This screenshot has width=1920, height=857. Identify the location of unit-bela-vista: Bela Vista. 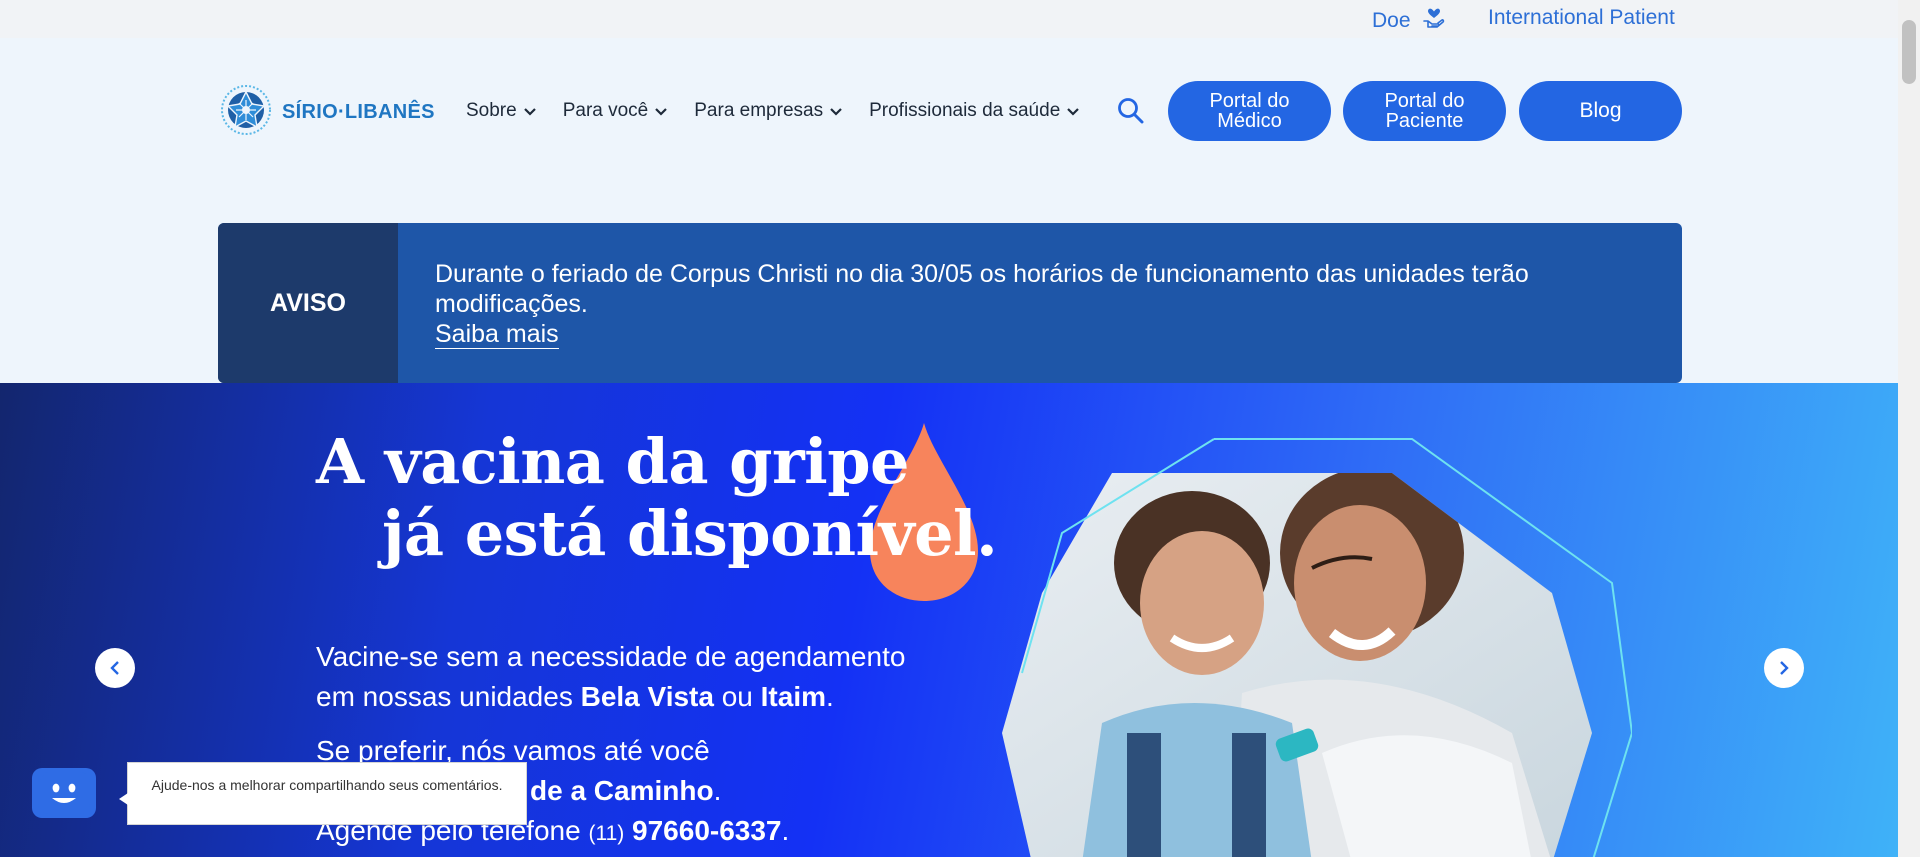
(647, 696).